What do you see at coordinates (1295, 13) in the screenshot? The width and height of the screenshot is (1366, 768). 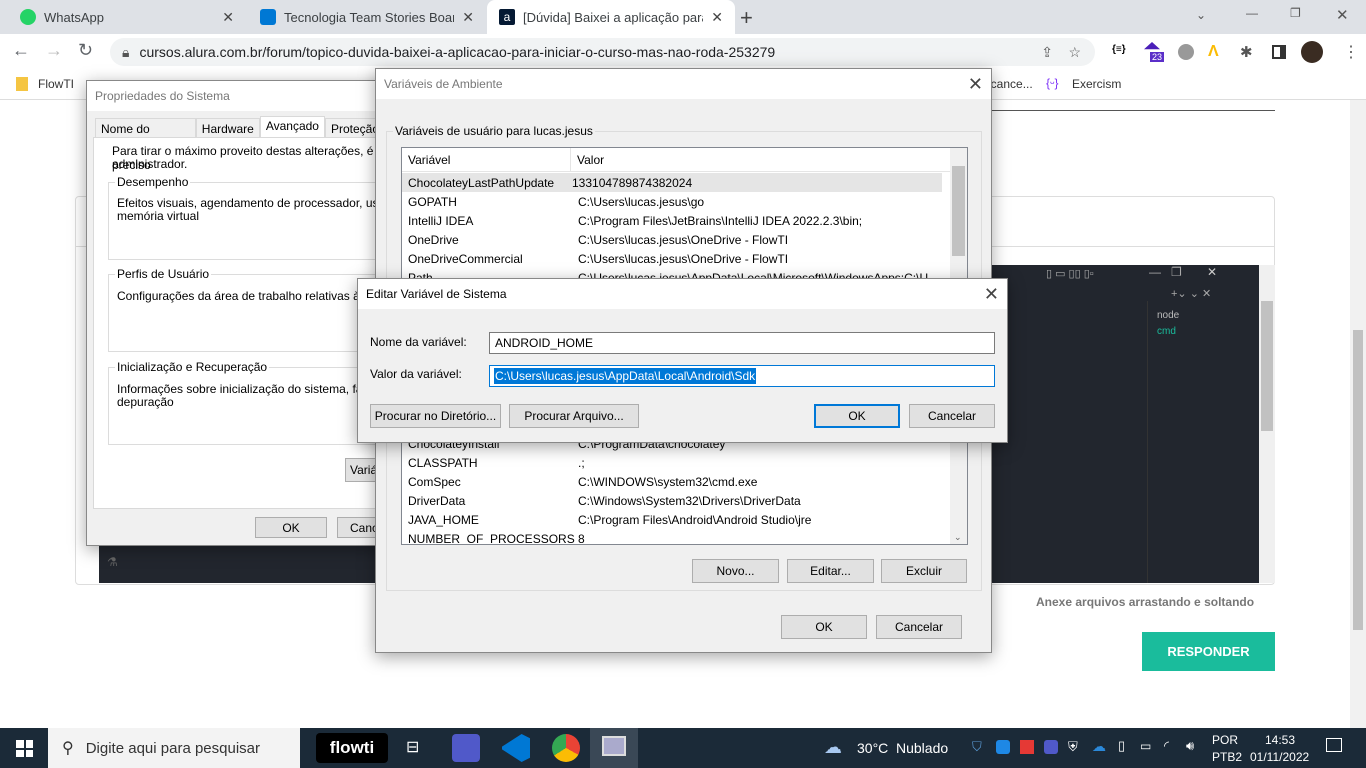 I see `restore-icon: ❐` at bounding box center [1295, 13].